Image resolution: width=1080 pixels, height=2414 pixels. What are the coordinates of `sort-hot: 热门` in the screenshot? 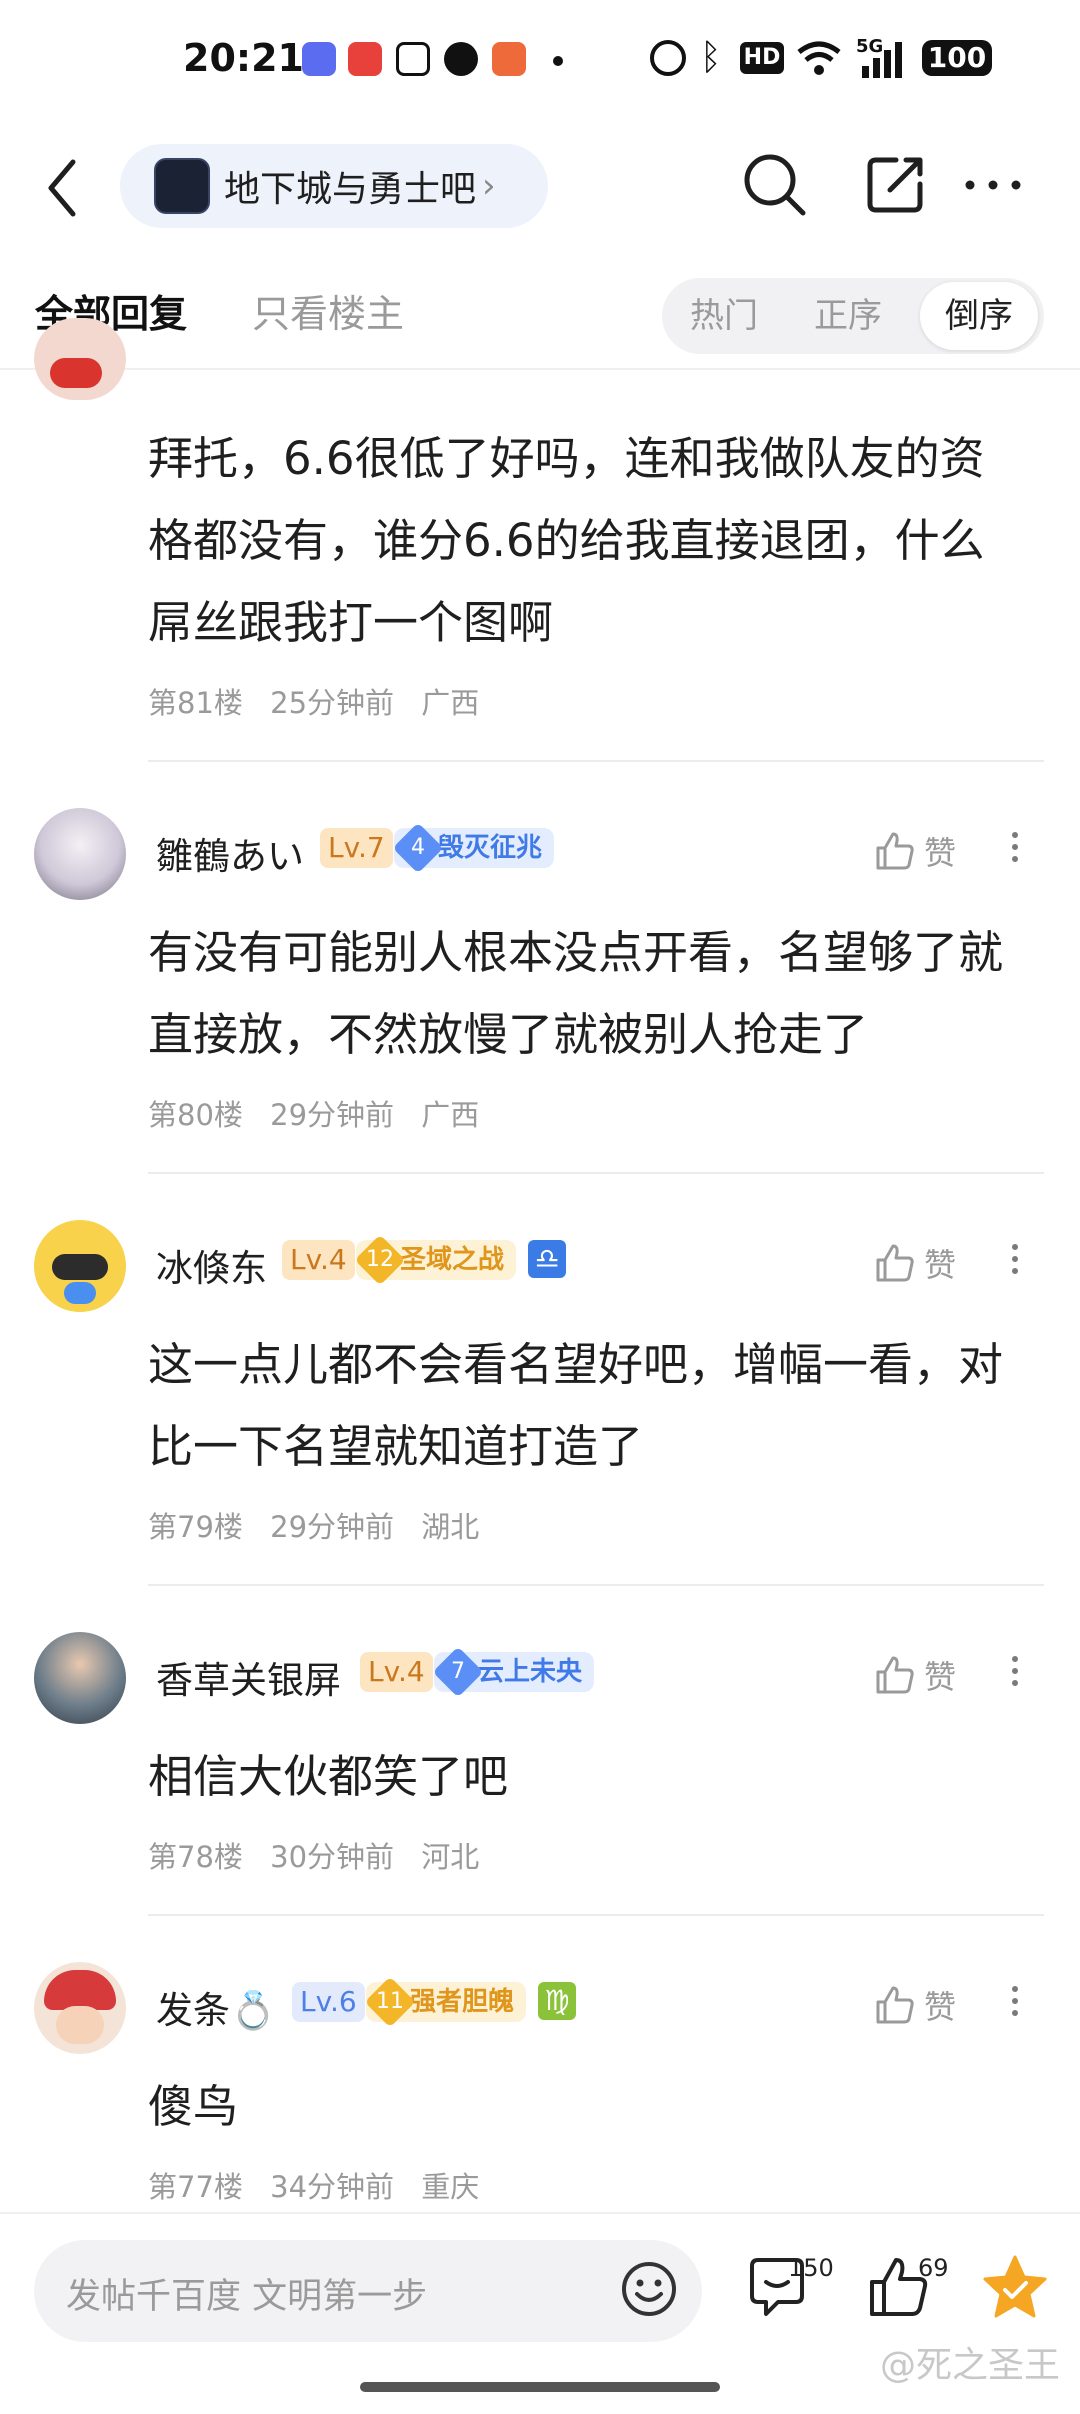 It's located at (724, 316).